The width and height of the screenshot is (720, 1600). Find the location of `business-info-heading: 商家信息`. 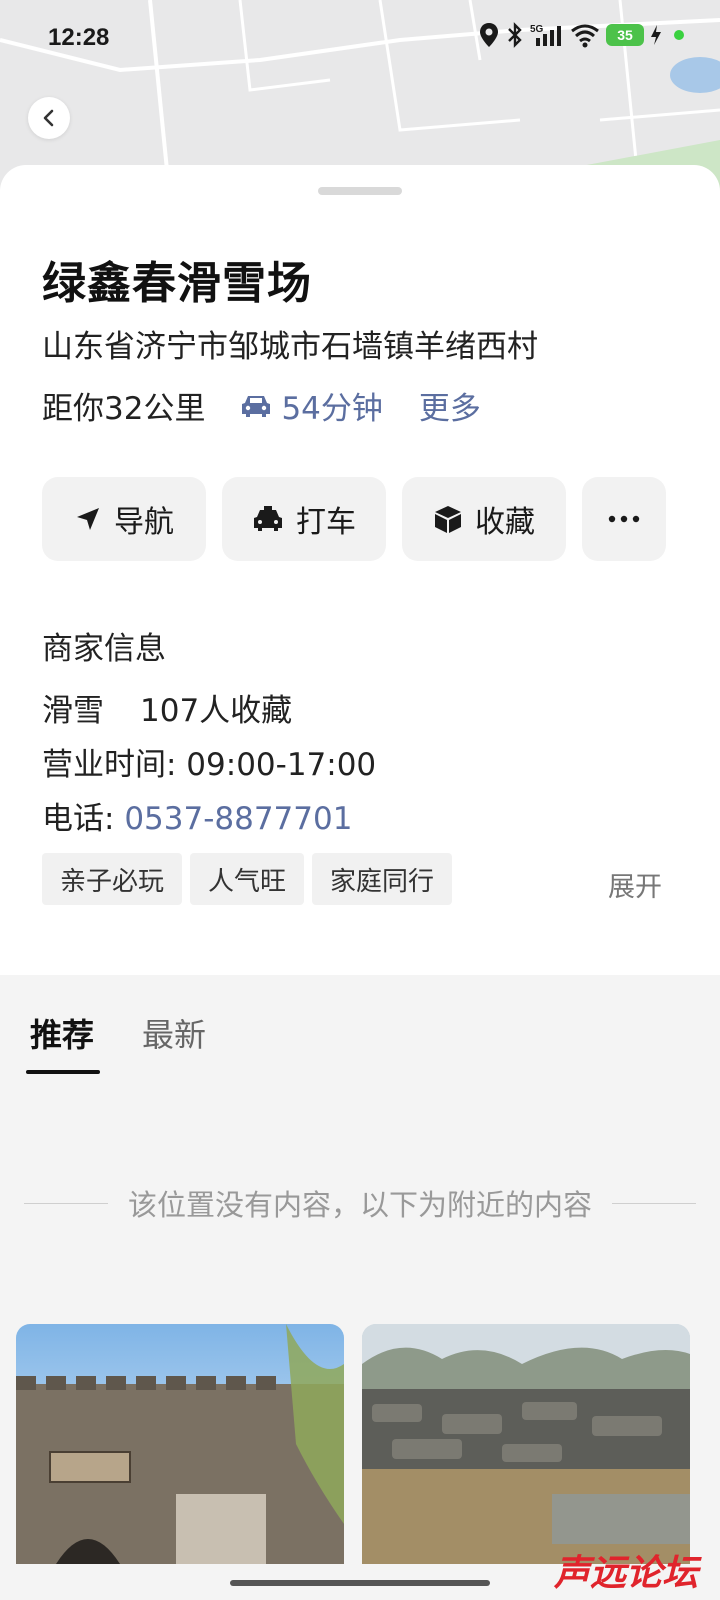

business-info-heading: 商家信息 is located at coordinates (104, 649).